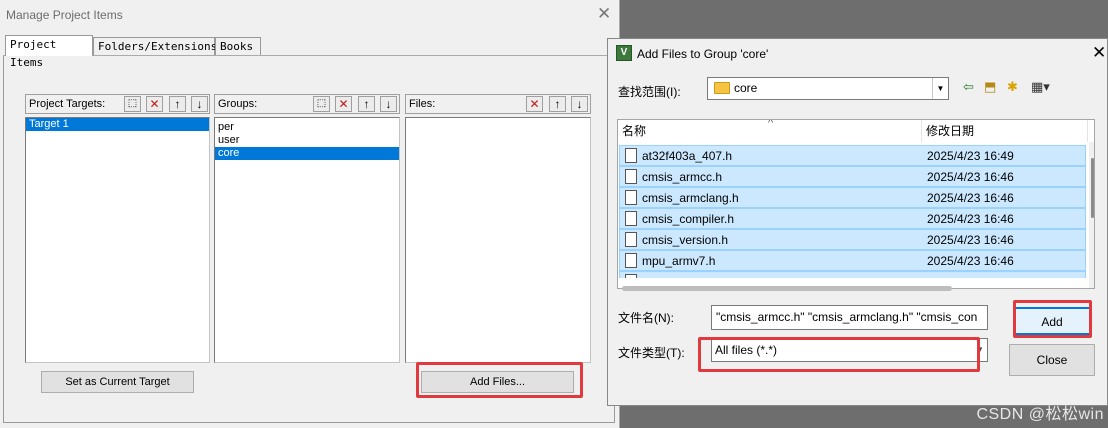 Image resolution: width=1108 pixels, height=428 pixels. I want to click on file-name: cmsis_compiler.h, so click(688, 219).